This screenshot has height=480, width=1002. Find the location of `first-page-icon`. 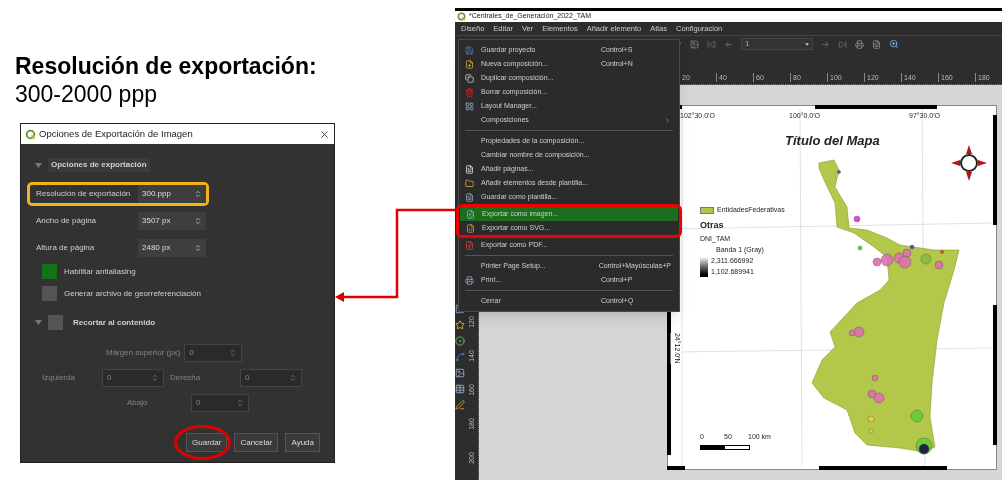

first-page-icon is located at coordinates (711, 44).